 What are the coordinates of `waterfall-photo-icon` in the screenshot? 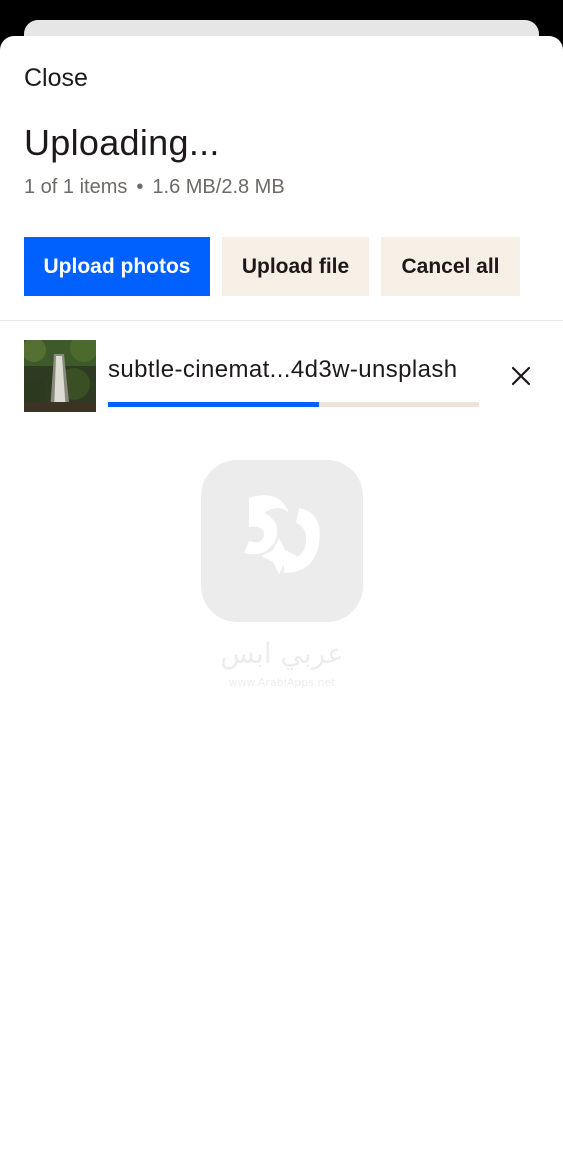 It's located at (58, 373).